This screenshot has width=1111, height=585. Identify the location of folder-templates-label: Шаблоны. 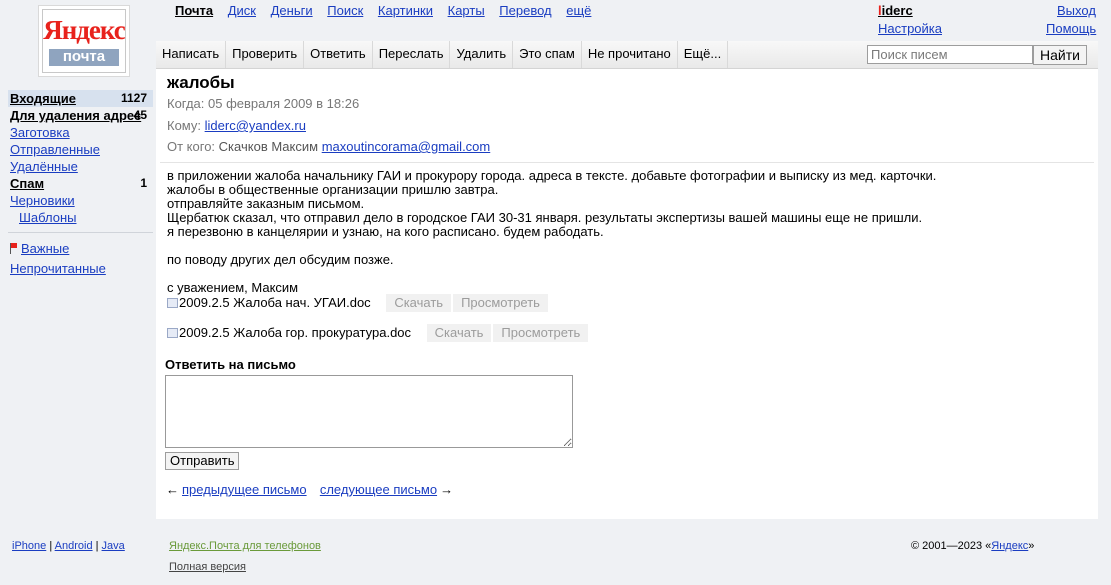
(48, 217).